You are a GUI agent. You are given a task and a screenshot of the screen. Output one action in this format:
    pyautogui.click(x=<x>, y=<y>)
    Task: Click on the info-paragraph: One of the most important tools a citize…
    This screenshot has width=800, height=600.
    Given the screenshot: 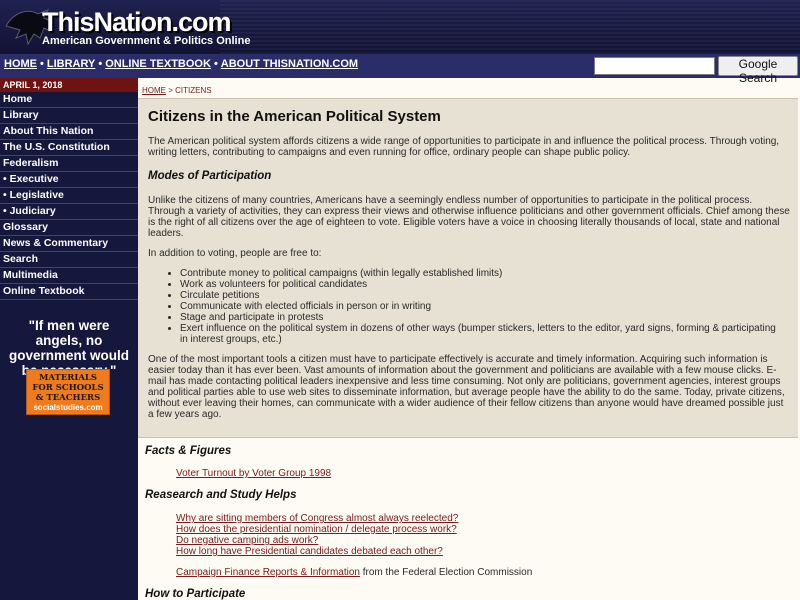 What is the action you would take?
    pyautogui.click(x=466, y=387)
    